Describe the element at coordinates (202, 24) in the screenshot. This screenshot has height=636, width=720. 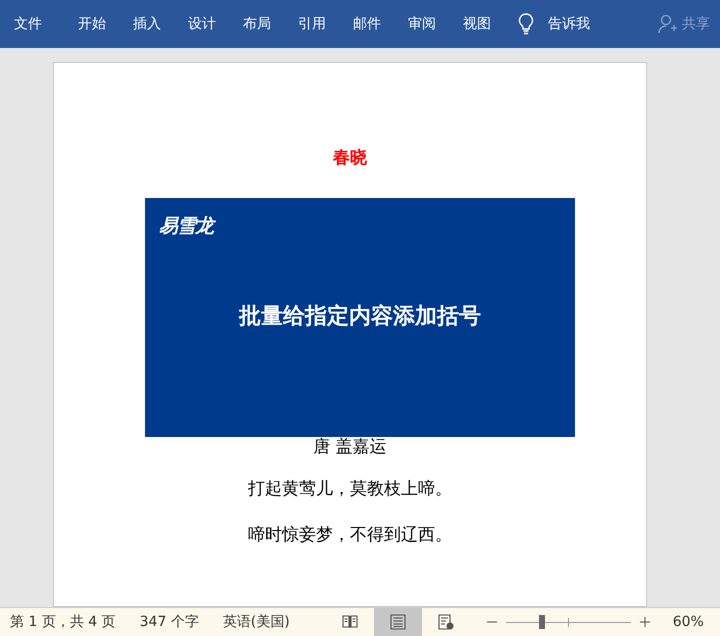
I see `ribbon-tab: 设计` at that location.